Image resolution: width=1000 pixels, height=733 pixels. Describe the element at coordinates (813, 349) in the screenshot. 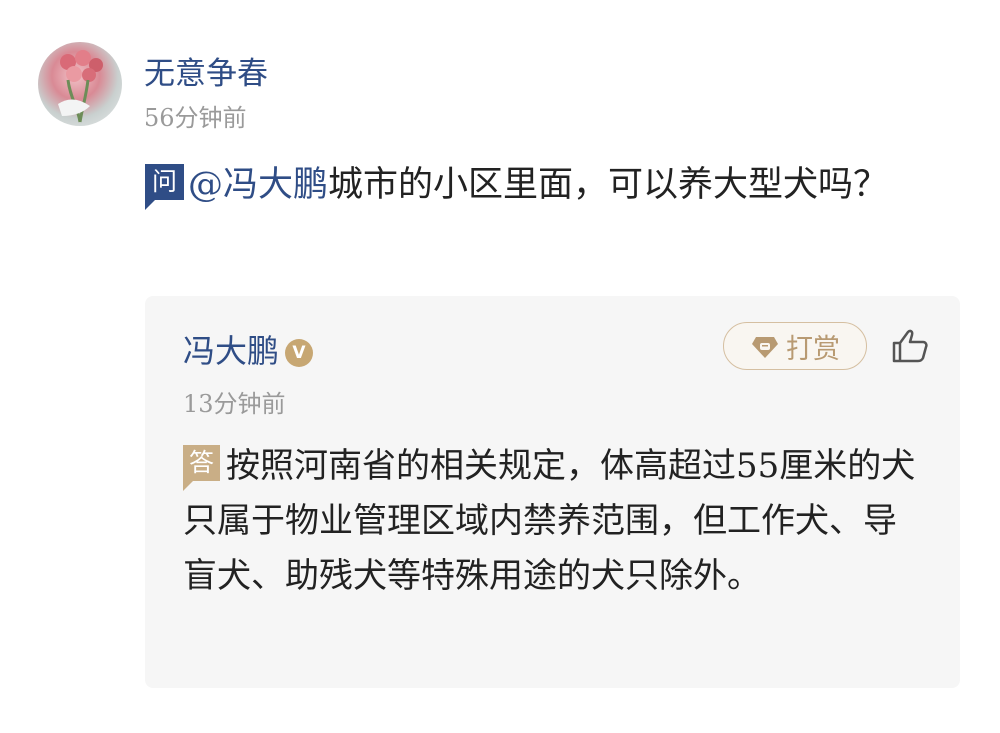

I see `reward-label: 打赏` at that location.